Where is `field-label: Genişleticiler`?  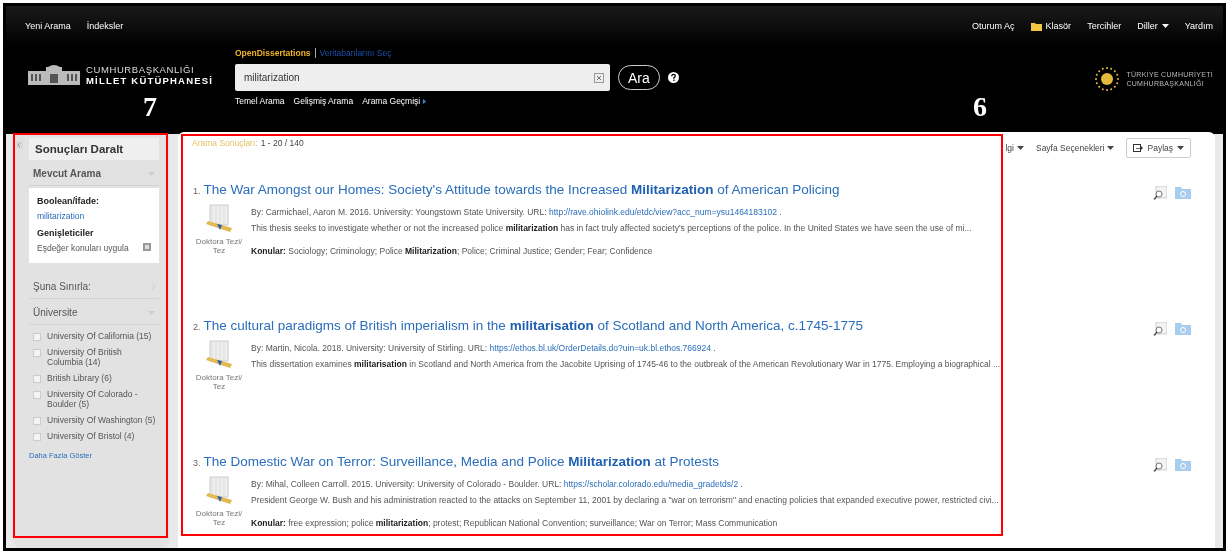
field-label: Genişleticiler is located at coordinates (66, 233).